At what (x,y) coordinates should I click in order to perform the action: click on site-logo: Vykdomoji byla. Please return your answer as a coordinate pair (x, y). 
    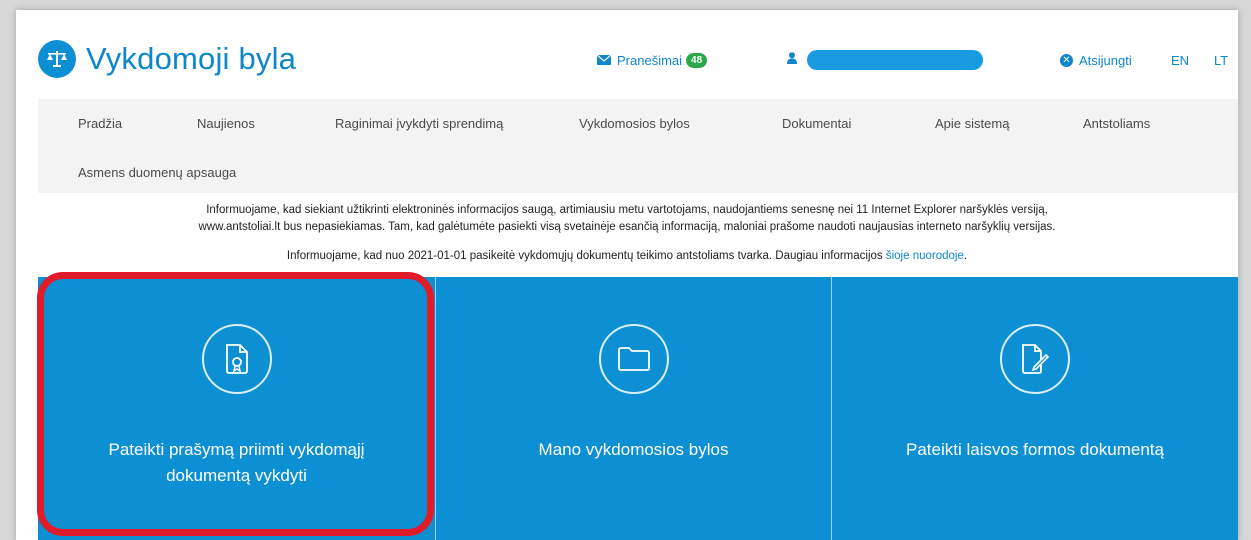
    Looking at the image, I should click on (167, 59).